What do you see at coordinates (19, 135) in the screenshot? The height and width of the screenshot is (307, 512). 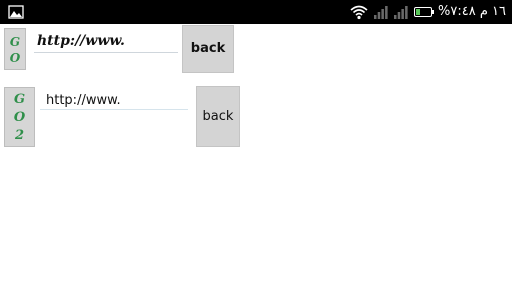 I see `go-label-line: 2` at bounding box center [19, 135].